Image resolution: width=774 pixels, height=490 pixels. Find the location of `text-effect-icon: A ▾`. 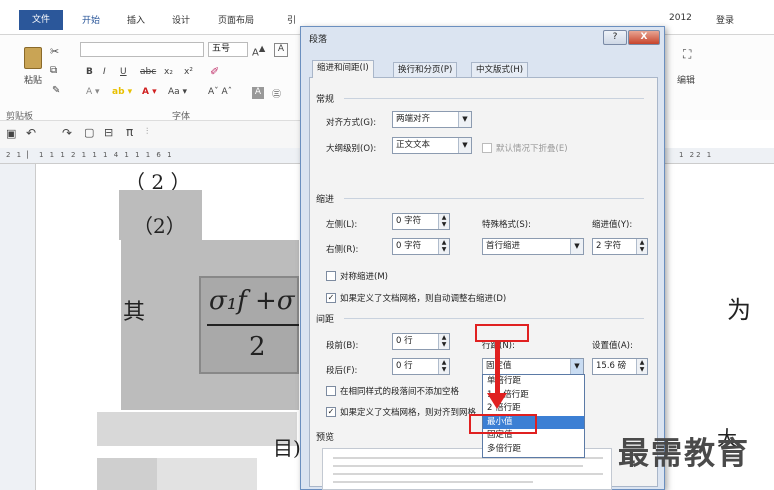

text-effect-icon: A ▾ is located at coordinates (93, 92).